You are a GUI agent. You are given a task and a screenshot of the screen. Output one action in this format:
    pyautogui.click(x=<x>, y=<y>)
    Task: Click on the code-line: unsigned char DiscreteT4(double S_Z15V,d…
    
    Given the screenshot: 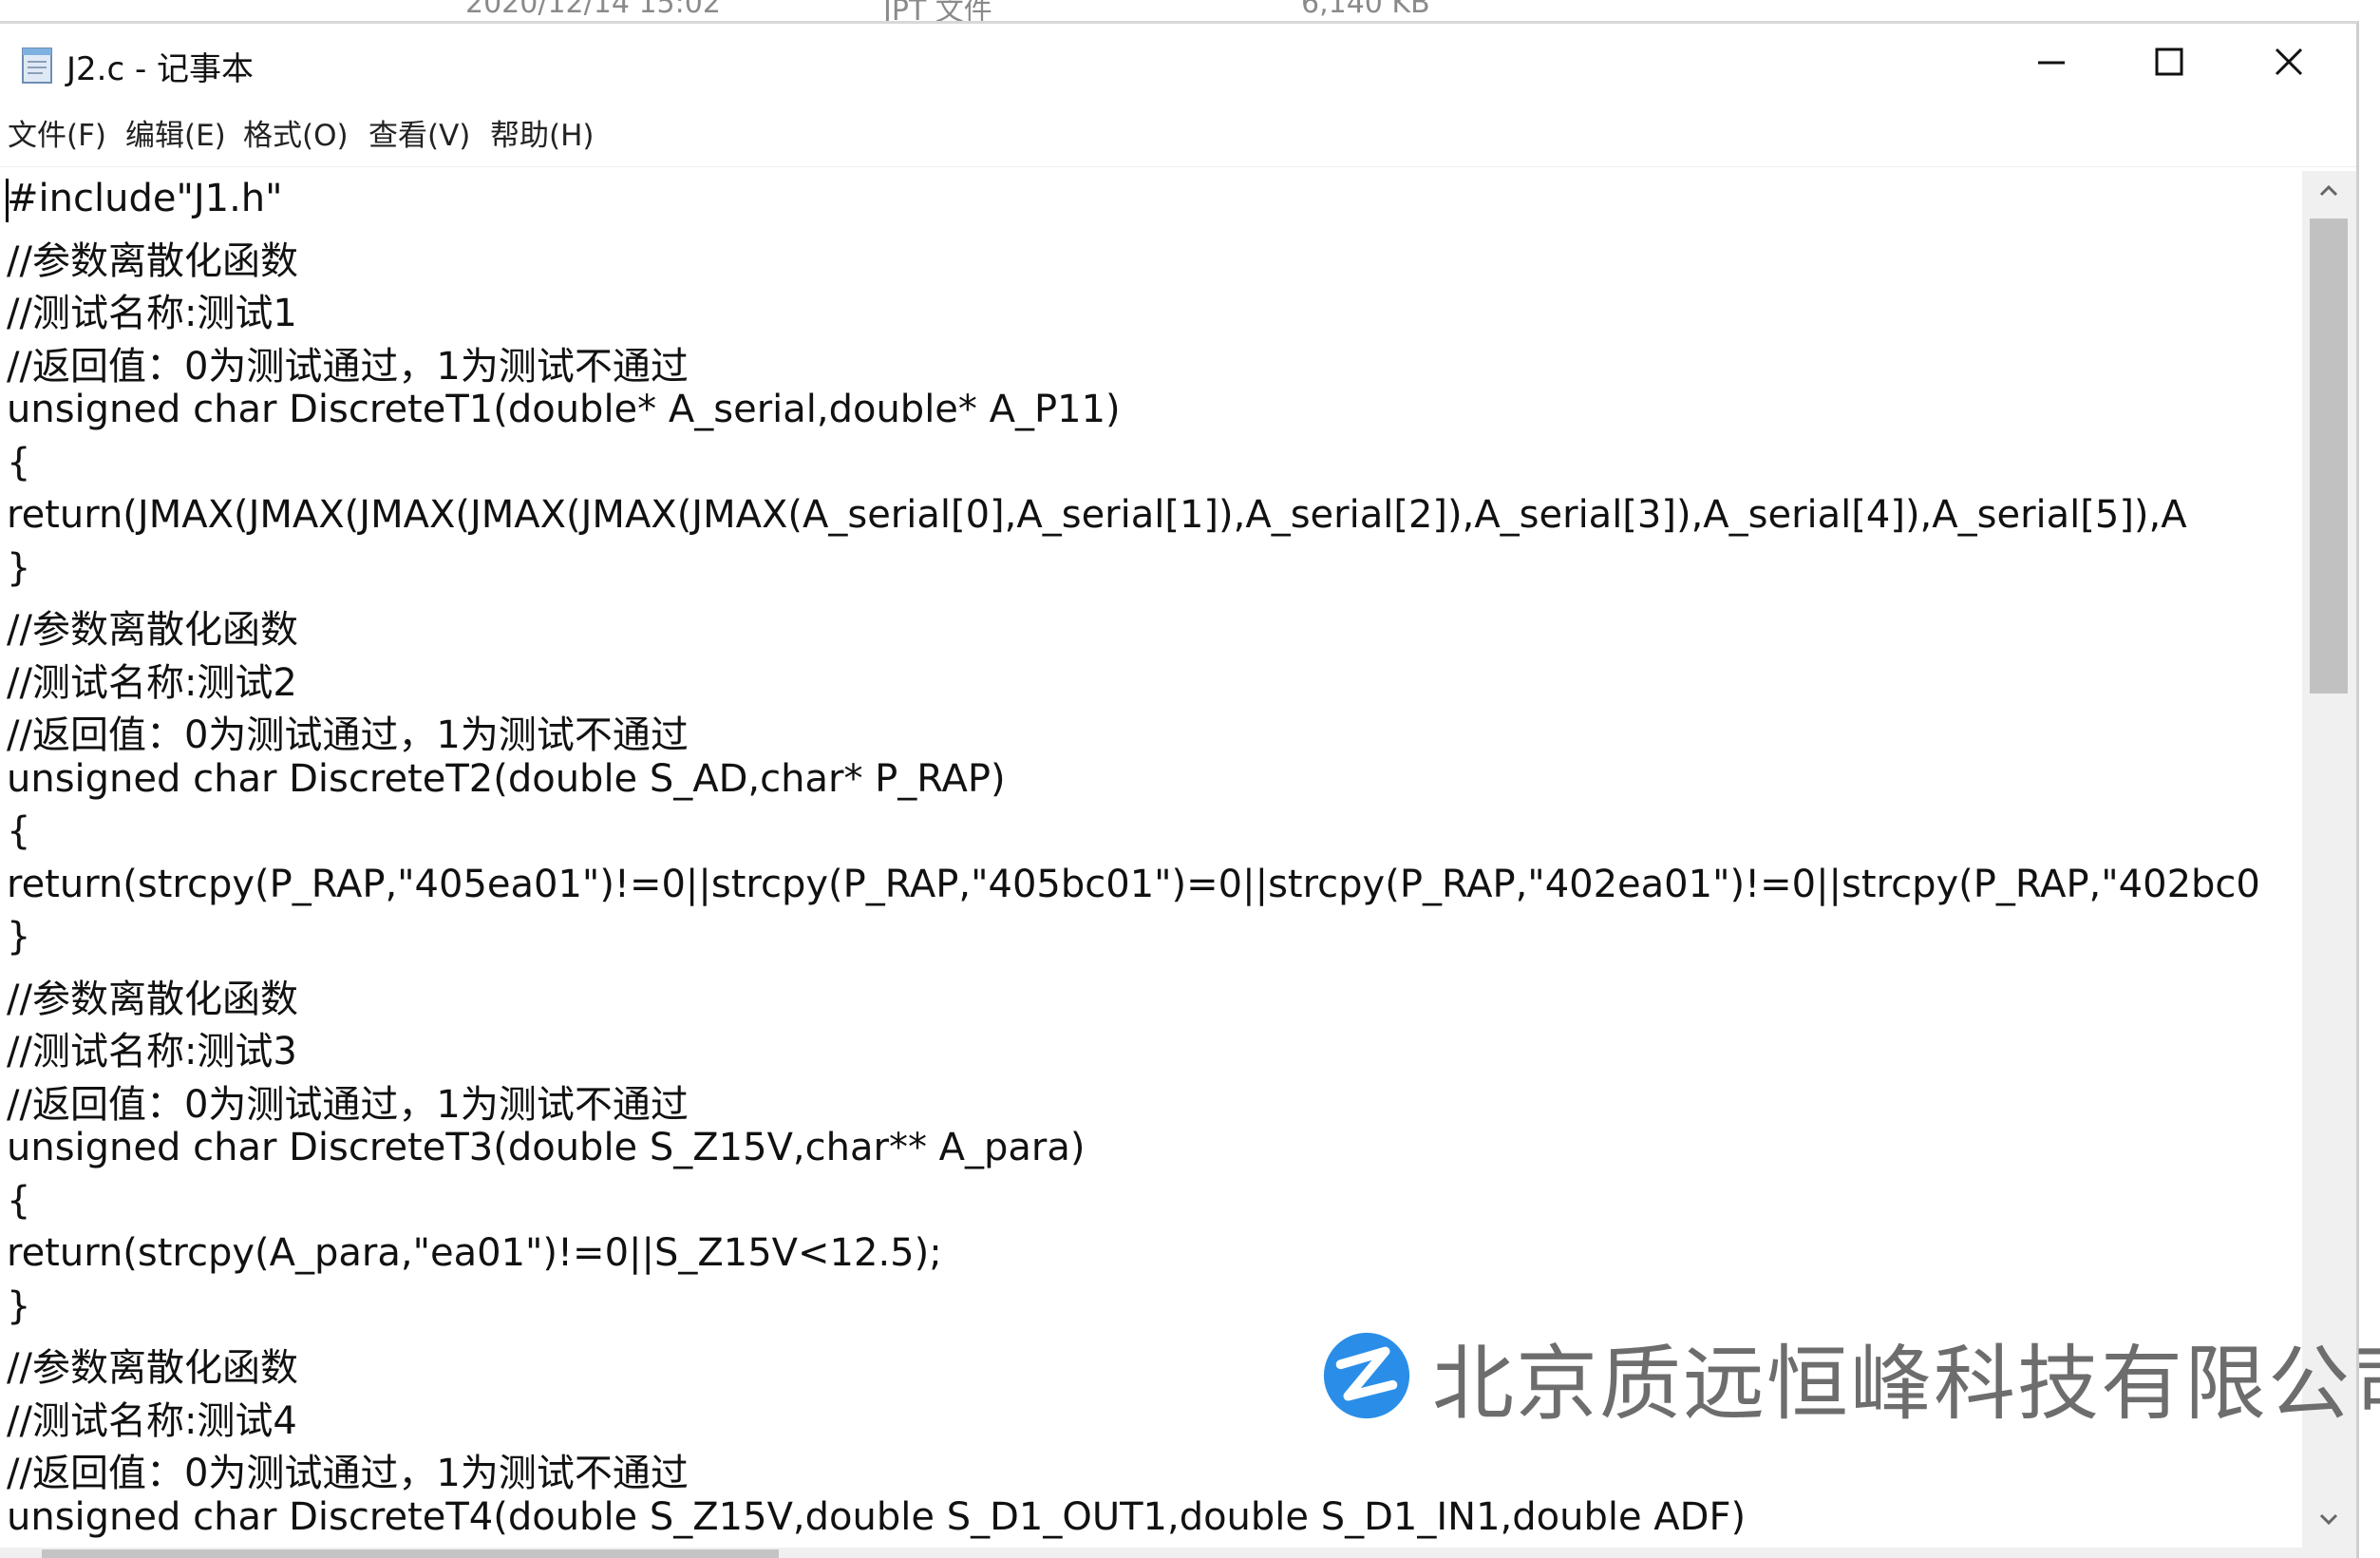 What is the action you would take?
    pyautogui.click(x=877, y=1516)
    